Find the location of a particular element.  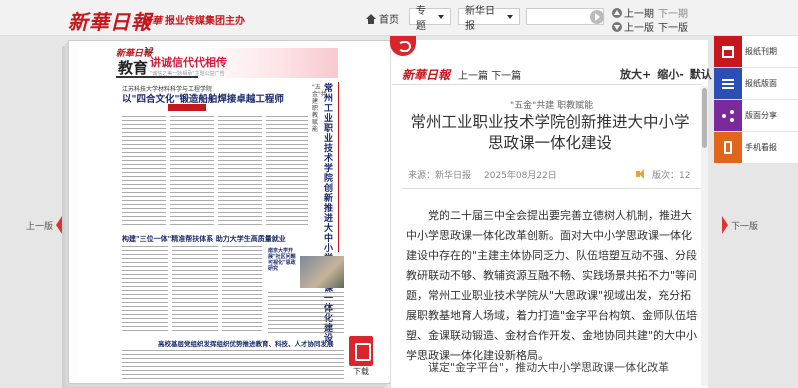

zoom-default-button: 默认 is located at coordinates (701, 74).